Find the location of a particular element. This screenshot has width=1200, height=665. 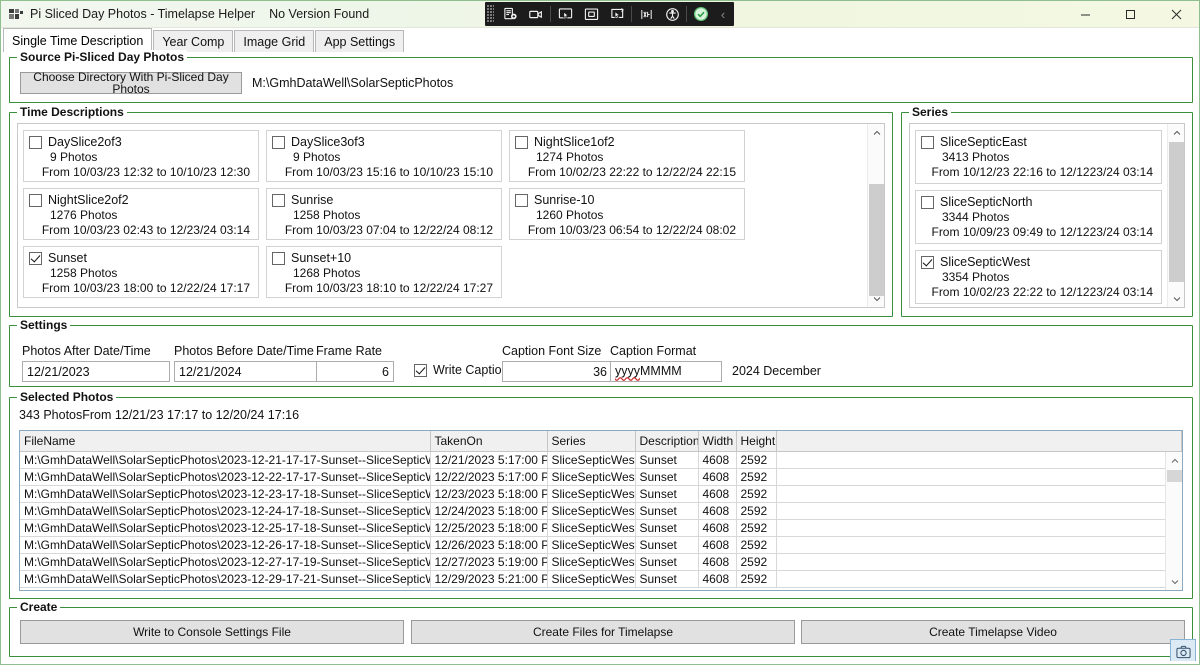

column-header-filler is located at coordinates (979, 441).